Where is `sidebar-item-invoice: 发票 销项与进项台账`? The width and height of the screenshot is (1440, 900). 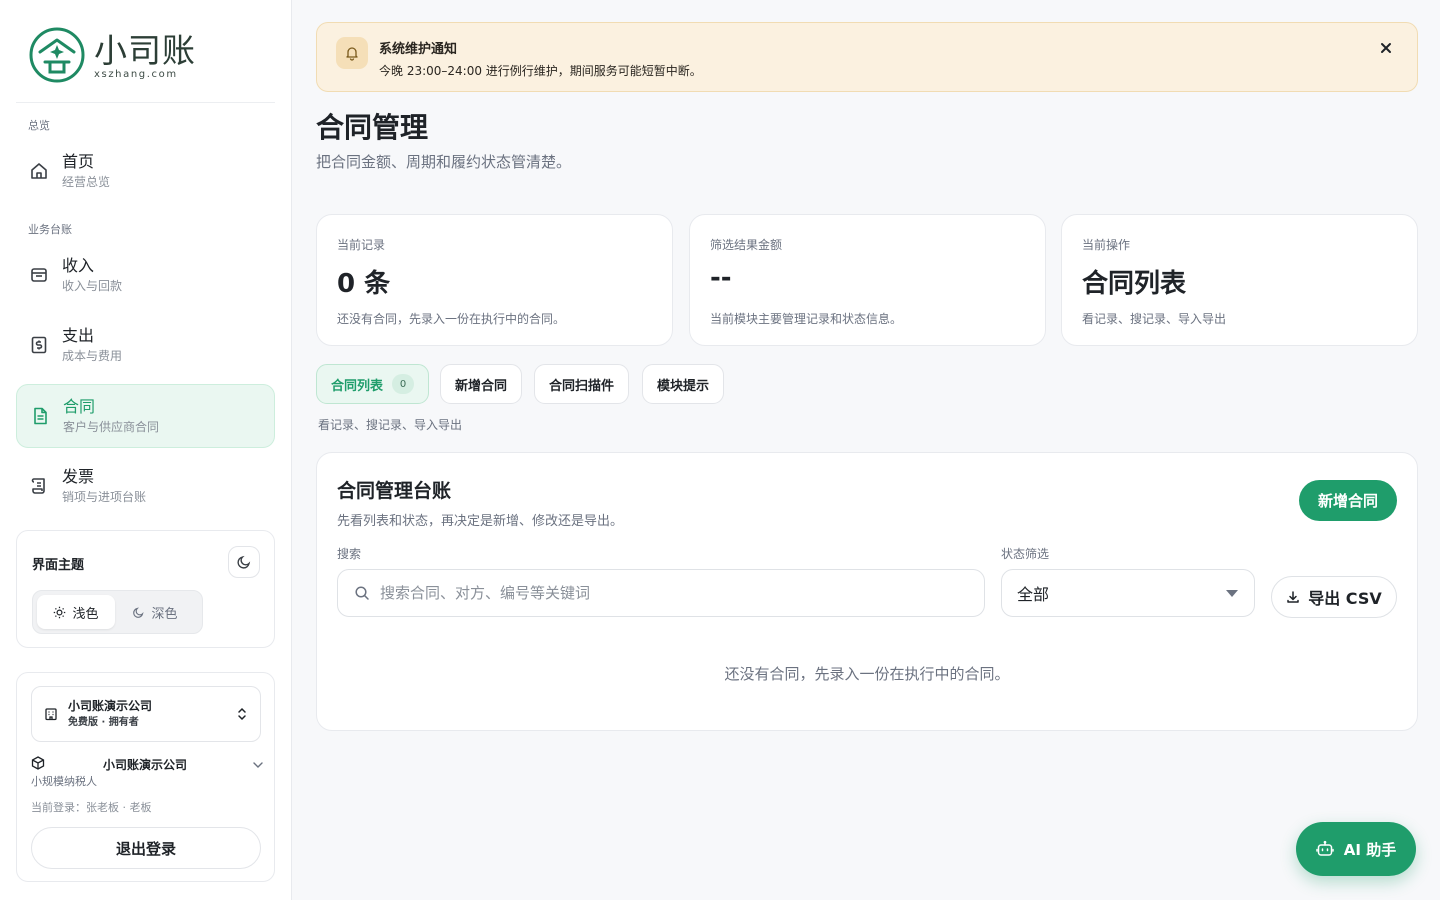
sidebar-item-invoice: 发票 销项与进项台账 is located at coordinates (145, 486).